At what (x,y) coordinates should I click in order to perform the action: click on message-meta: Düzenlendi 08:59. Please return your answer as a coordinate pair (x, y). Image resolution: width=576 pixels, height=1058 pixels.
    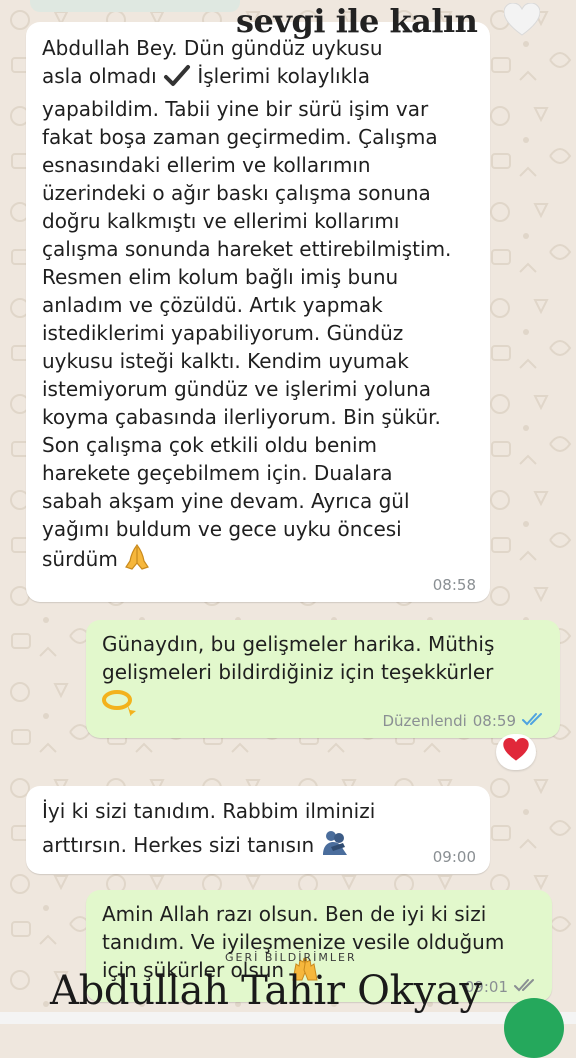
    Looking at the image, I should click on (465, 721).